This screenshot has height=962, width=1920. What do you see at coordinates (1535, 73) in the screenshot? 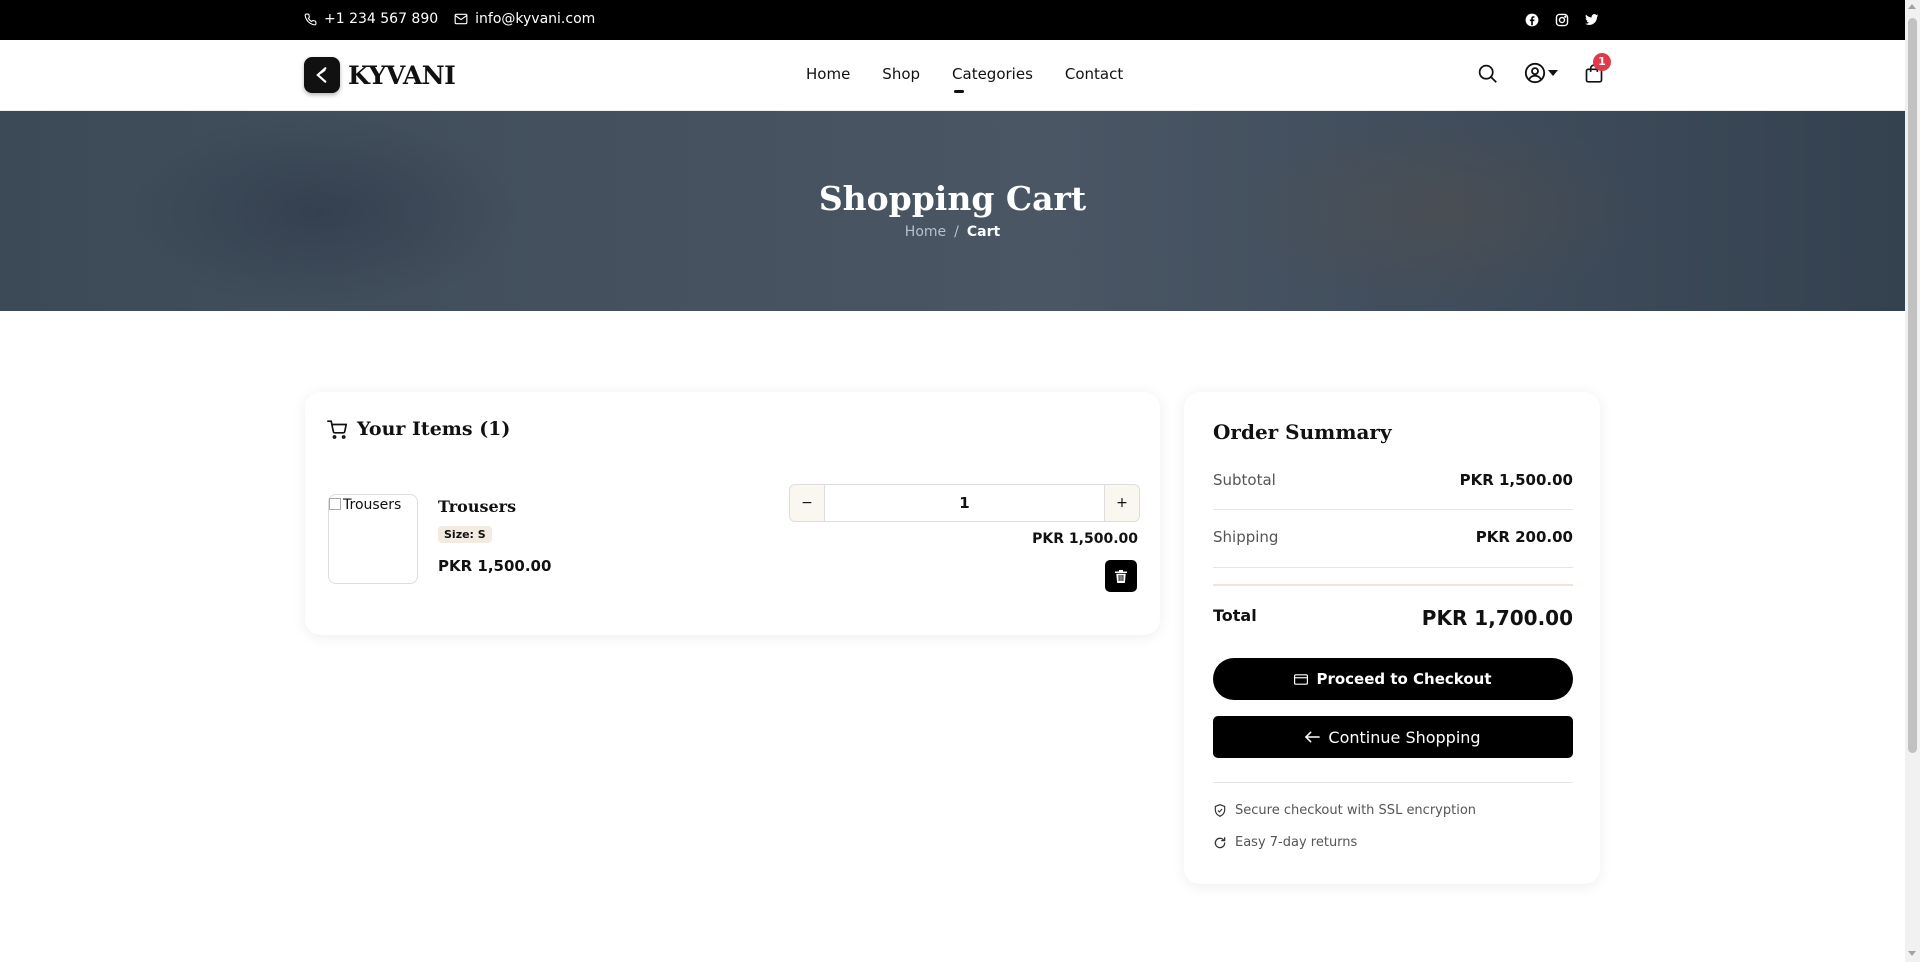
I see `user-circle-icon` at bounding box center [1535, 73].